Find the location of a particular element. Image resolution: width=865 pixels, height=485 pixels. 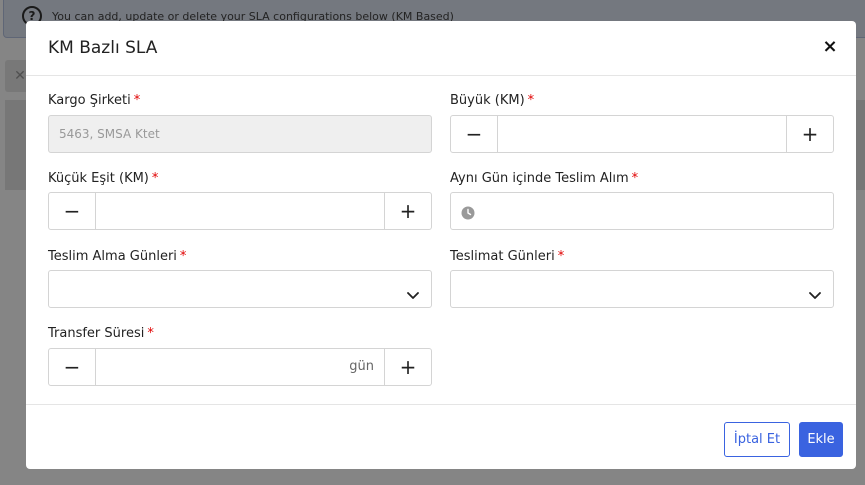

transfer-suresi-label-text: Transfer Süresi is located at coordinates (96, 333).